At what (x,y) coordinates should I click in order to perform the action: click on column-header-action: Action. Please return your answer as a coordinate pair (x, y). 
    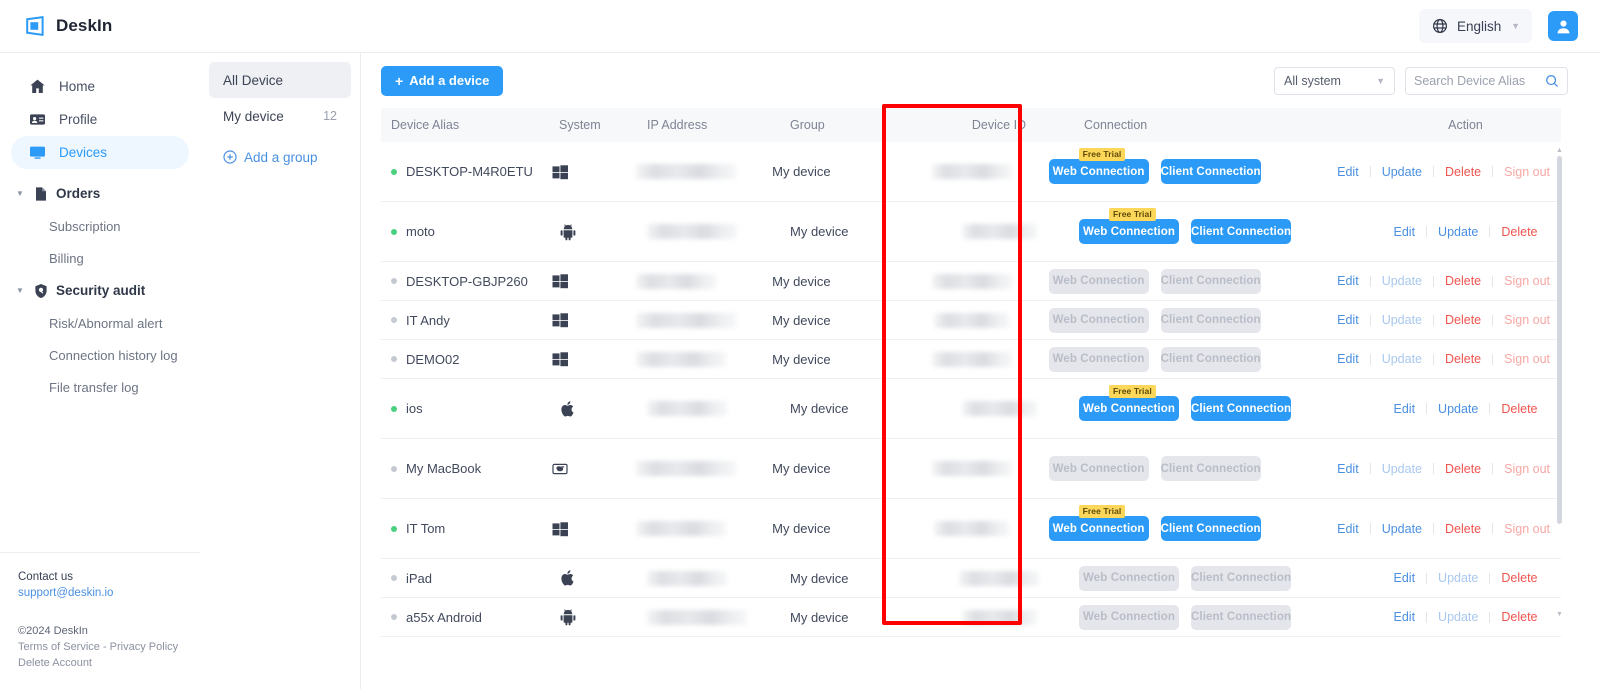
    Looking at the image, I should click on (1465, 125).